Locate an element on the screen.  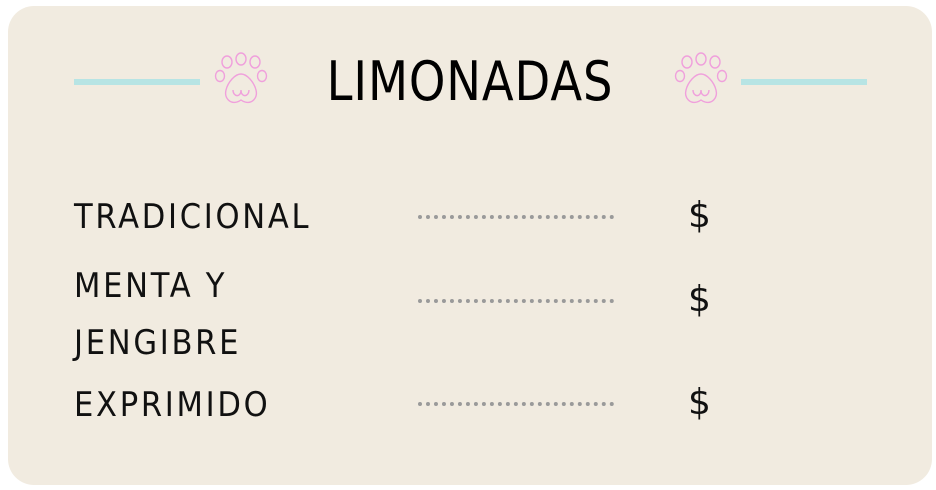
right-divider-line is located at coordinates (804, 82).